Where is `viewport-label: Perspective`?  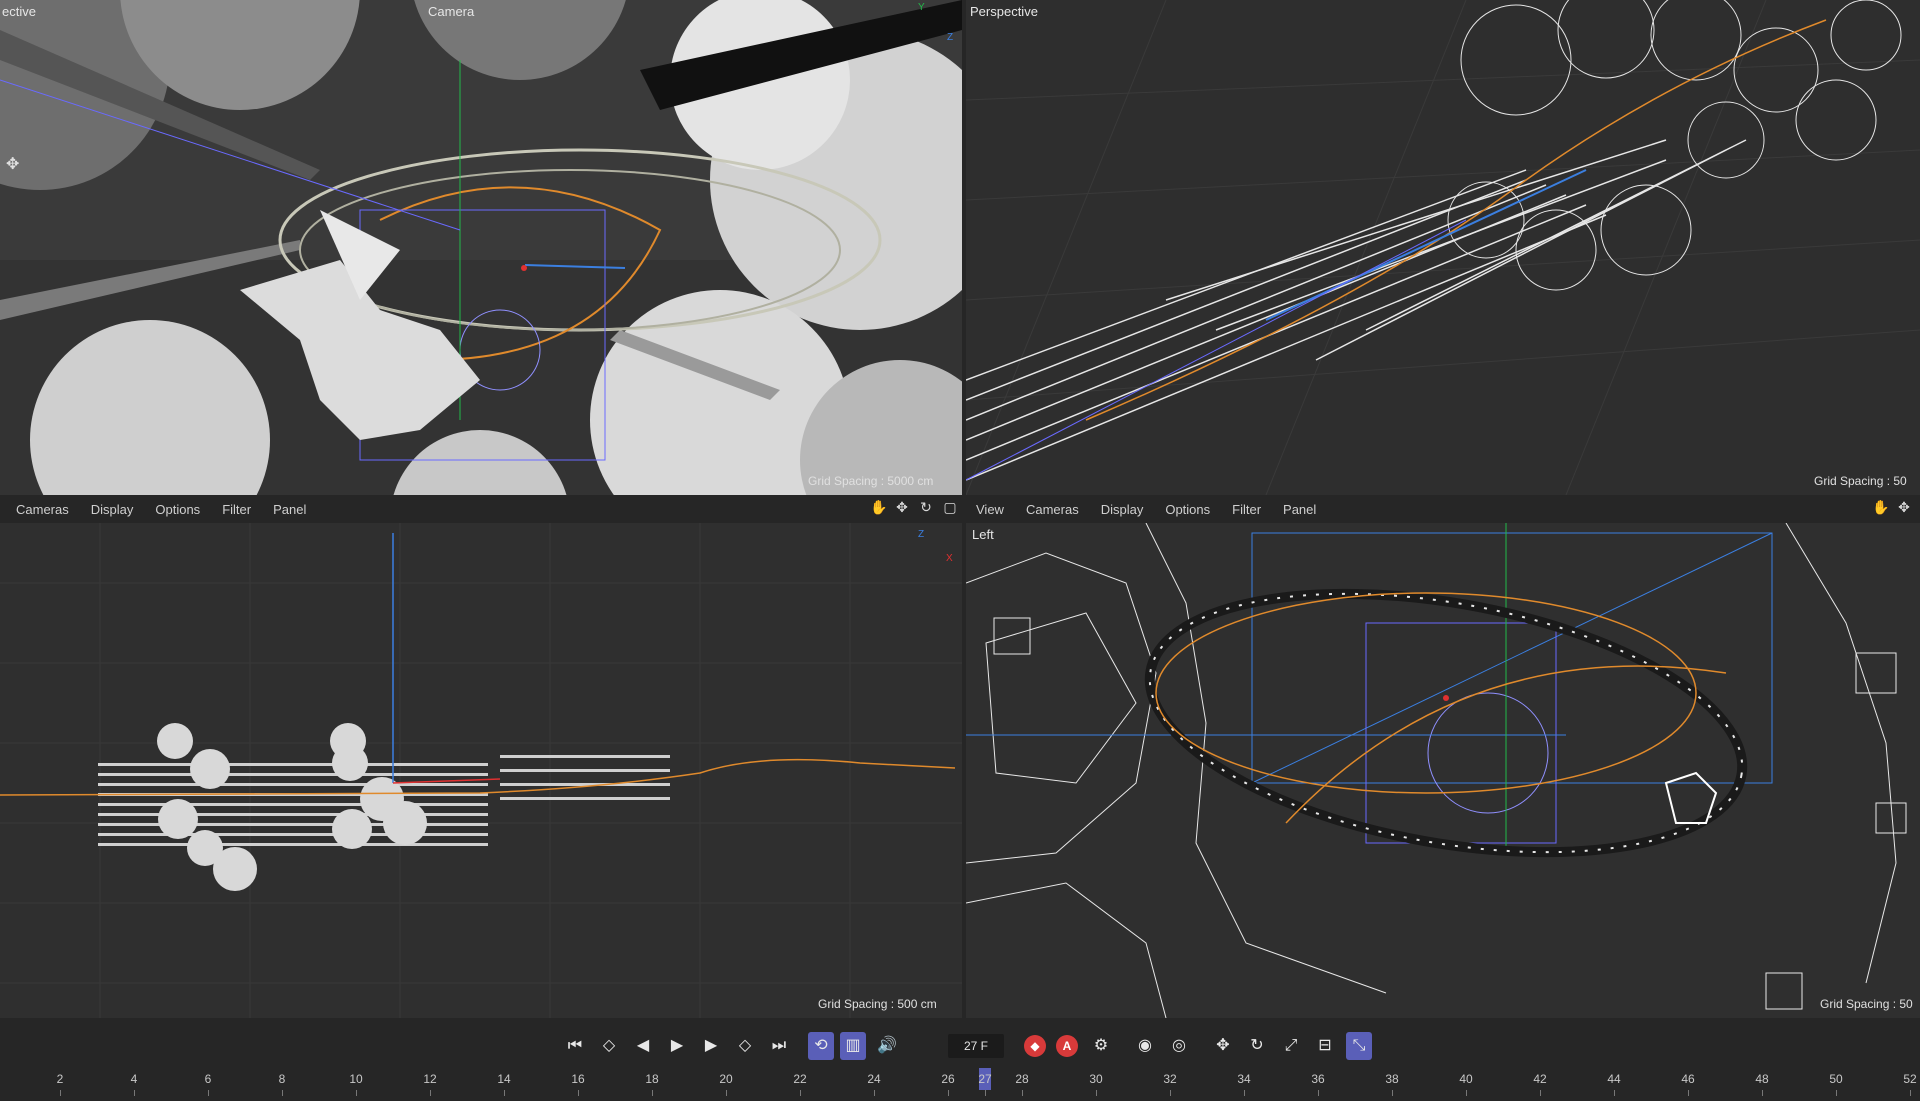 viewport-label: Perspective is located at coordinates (1004, 11).